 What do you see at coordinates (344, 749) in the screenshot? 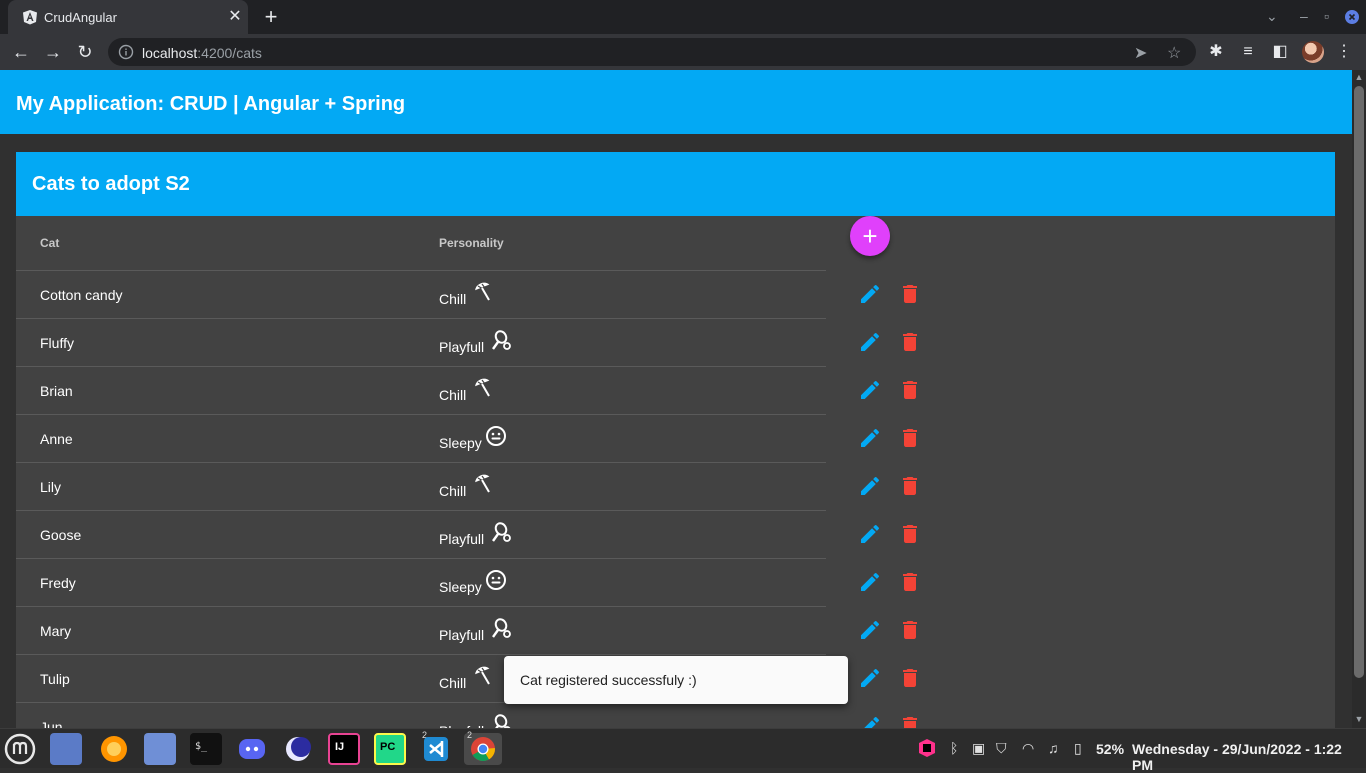
I see `intellij-idea-icon: IJ` at bounding box center [344, 749].